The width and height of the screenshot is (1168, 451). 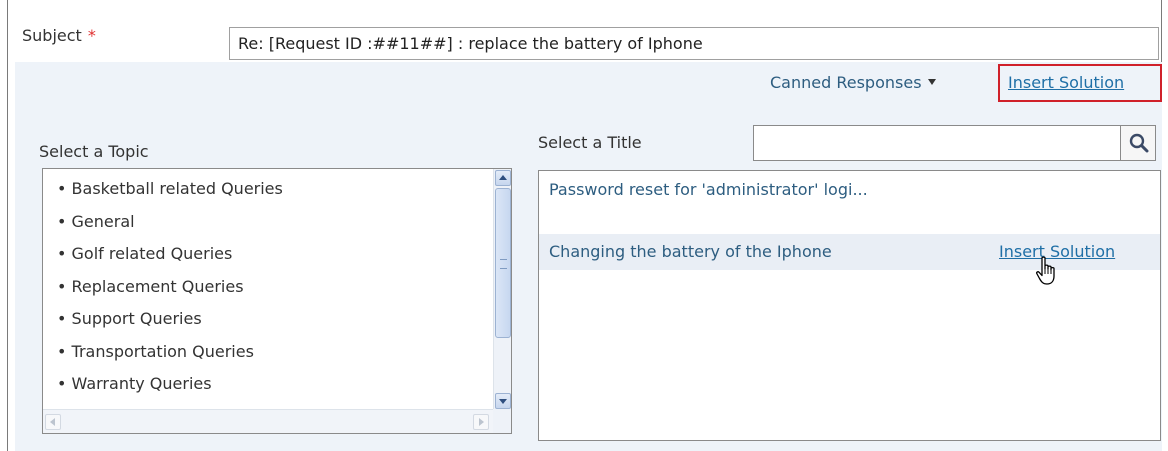 I want to click on topic-item: General, so click(x=284, y=222).